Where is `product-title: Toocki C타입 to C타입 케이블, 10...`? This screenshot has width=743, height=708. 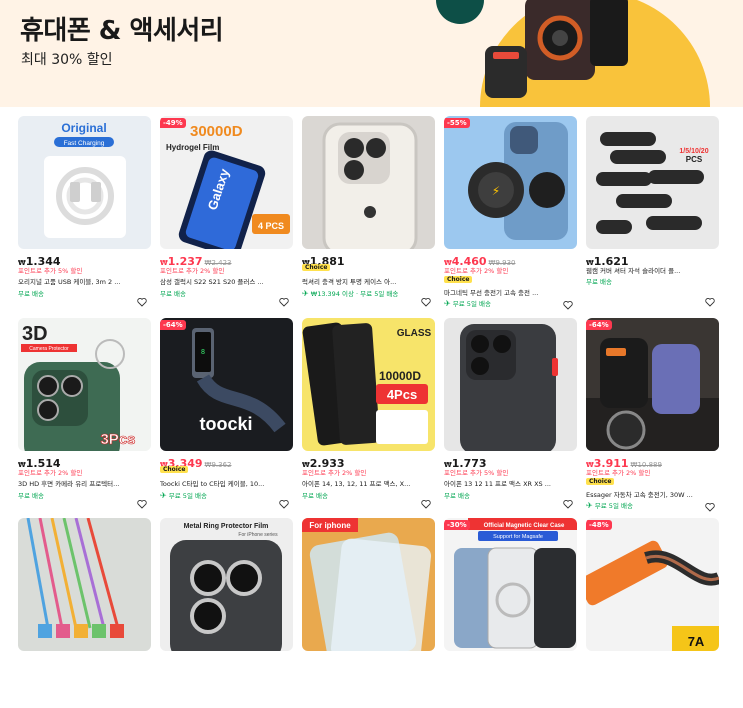 product-title: Toocki C타입 to C타입 케이블, 10... is located at coordinates (220, 483).